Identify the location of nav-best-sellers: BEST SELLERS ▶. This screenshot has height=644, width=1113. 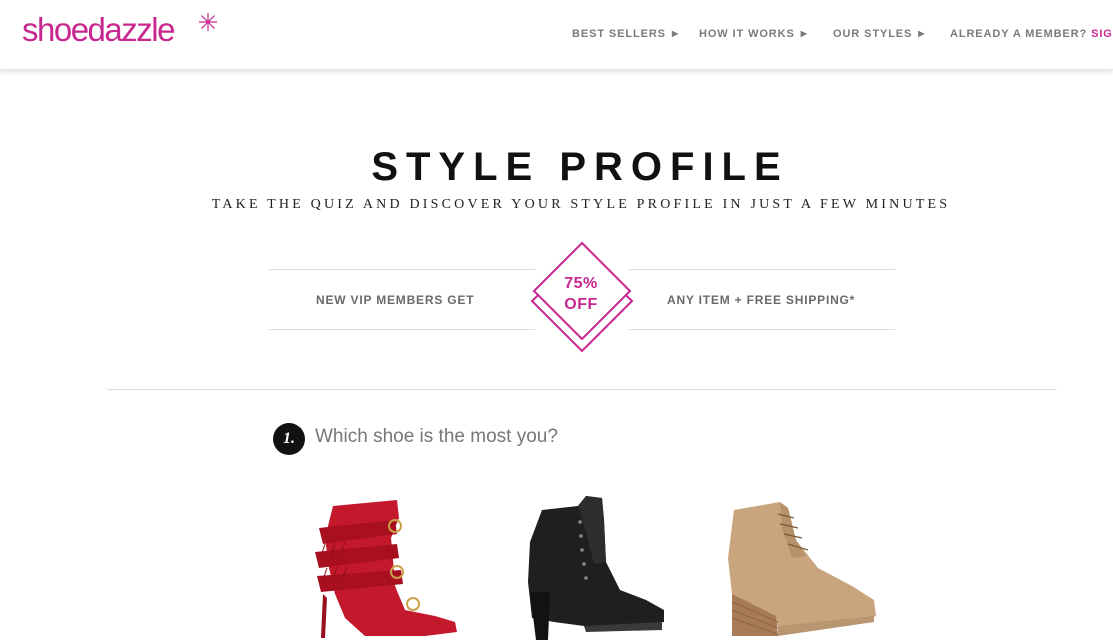
(625, 34).